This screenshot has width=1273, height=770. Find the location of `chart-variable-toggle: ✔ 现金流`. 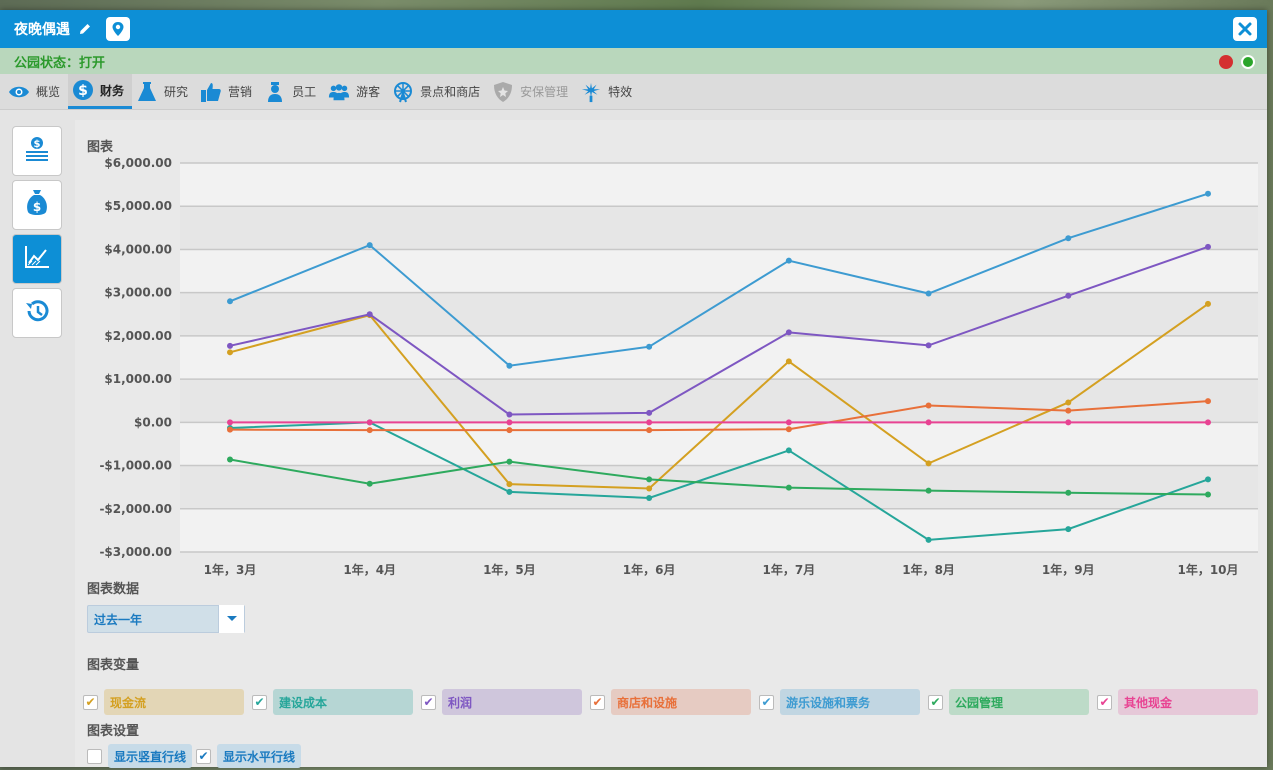

chart-variable-toggle: ✔ 现金流 is located at coordinates (163, 702).